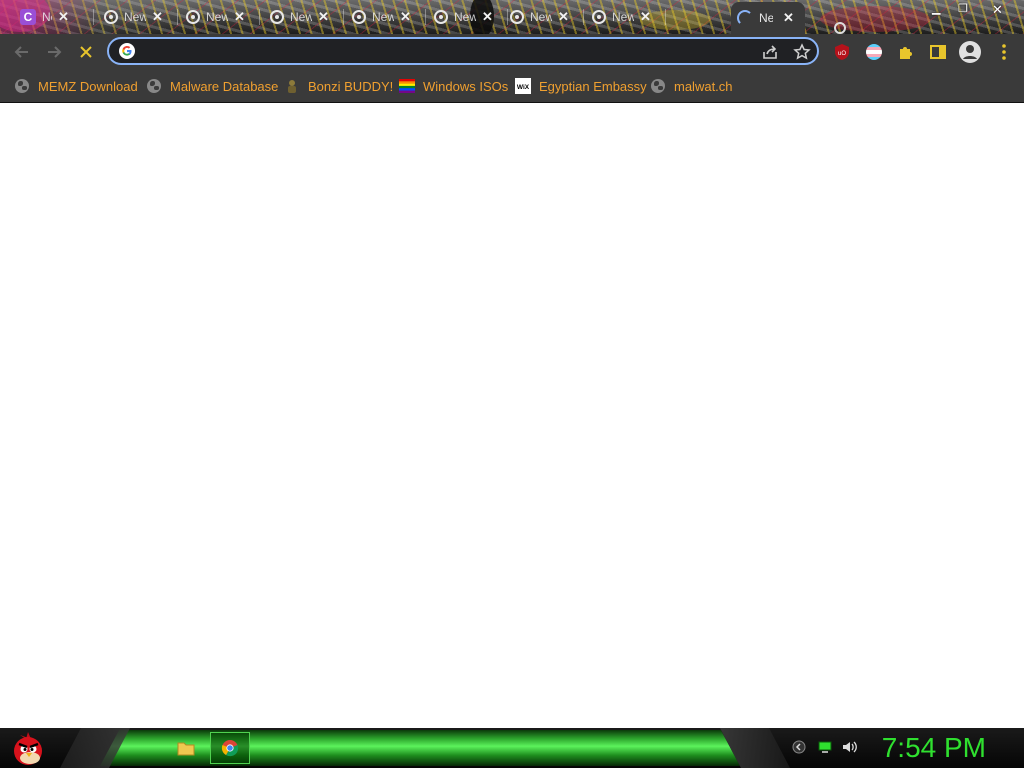  I want to click on address-input, so click(448, 52).